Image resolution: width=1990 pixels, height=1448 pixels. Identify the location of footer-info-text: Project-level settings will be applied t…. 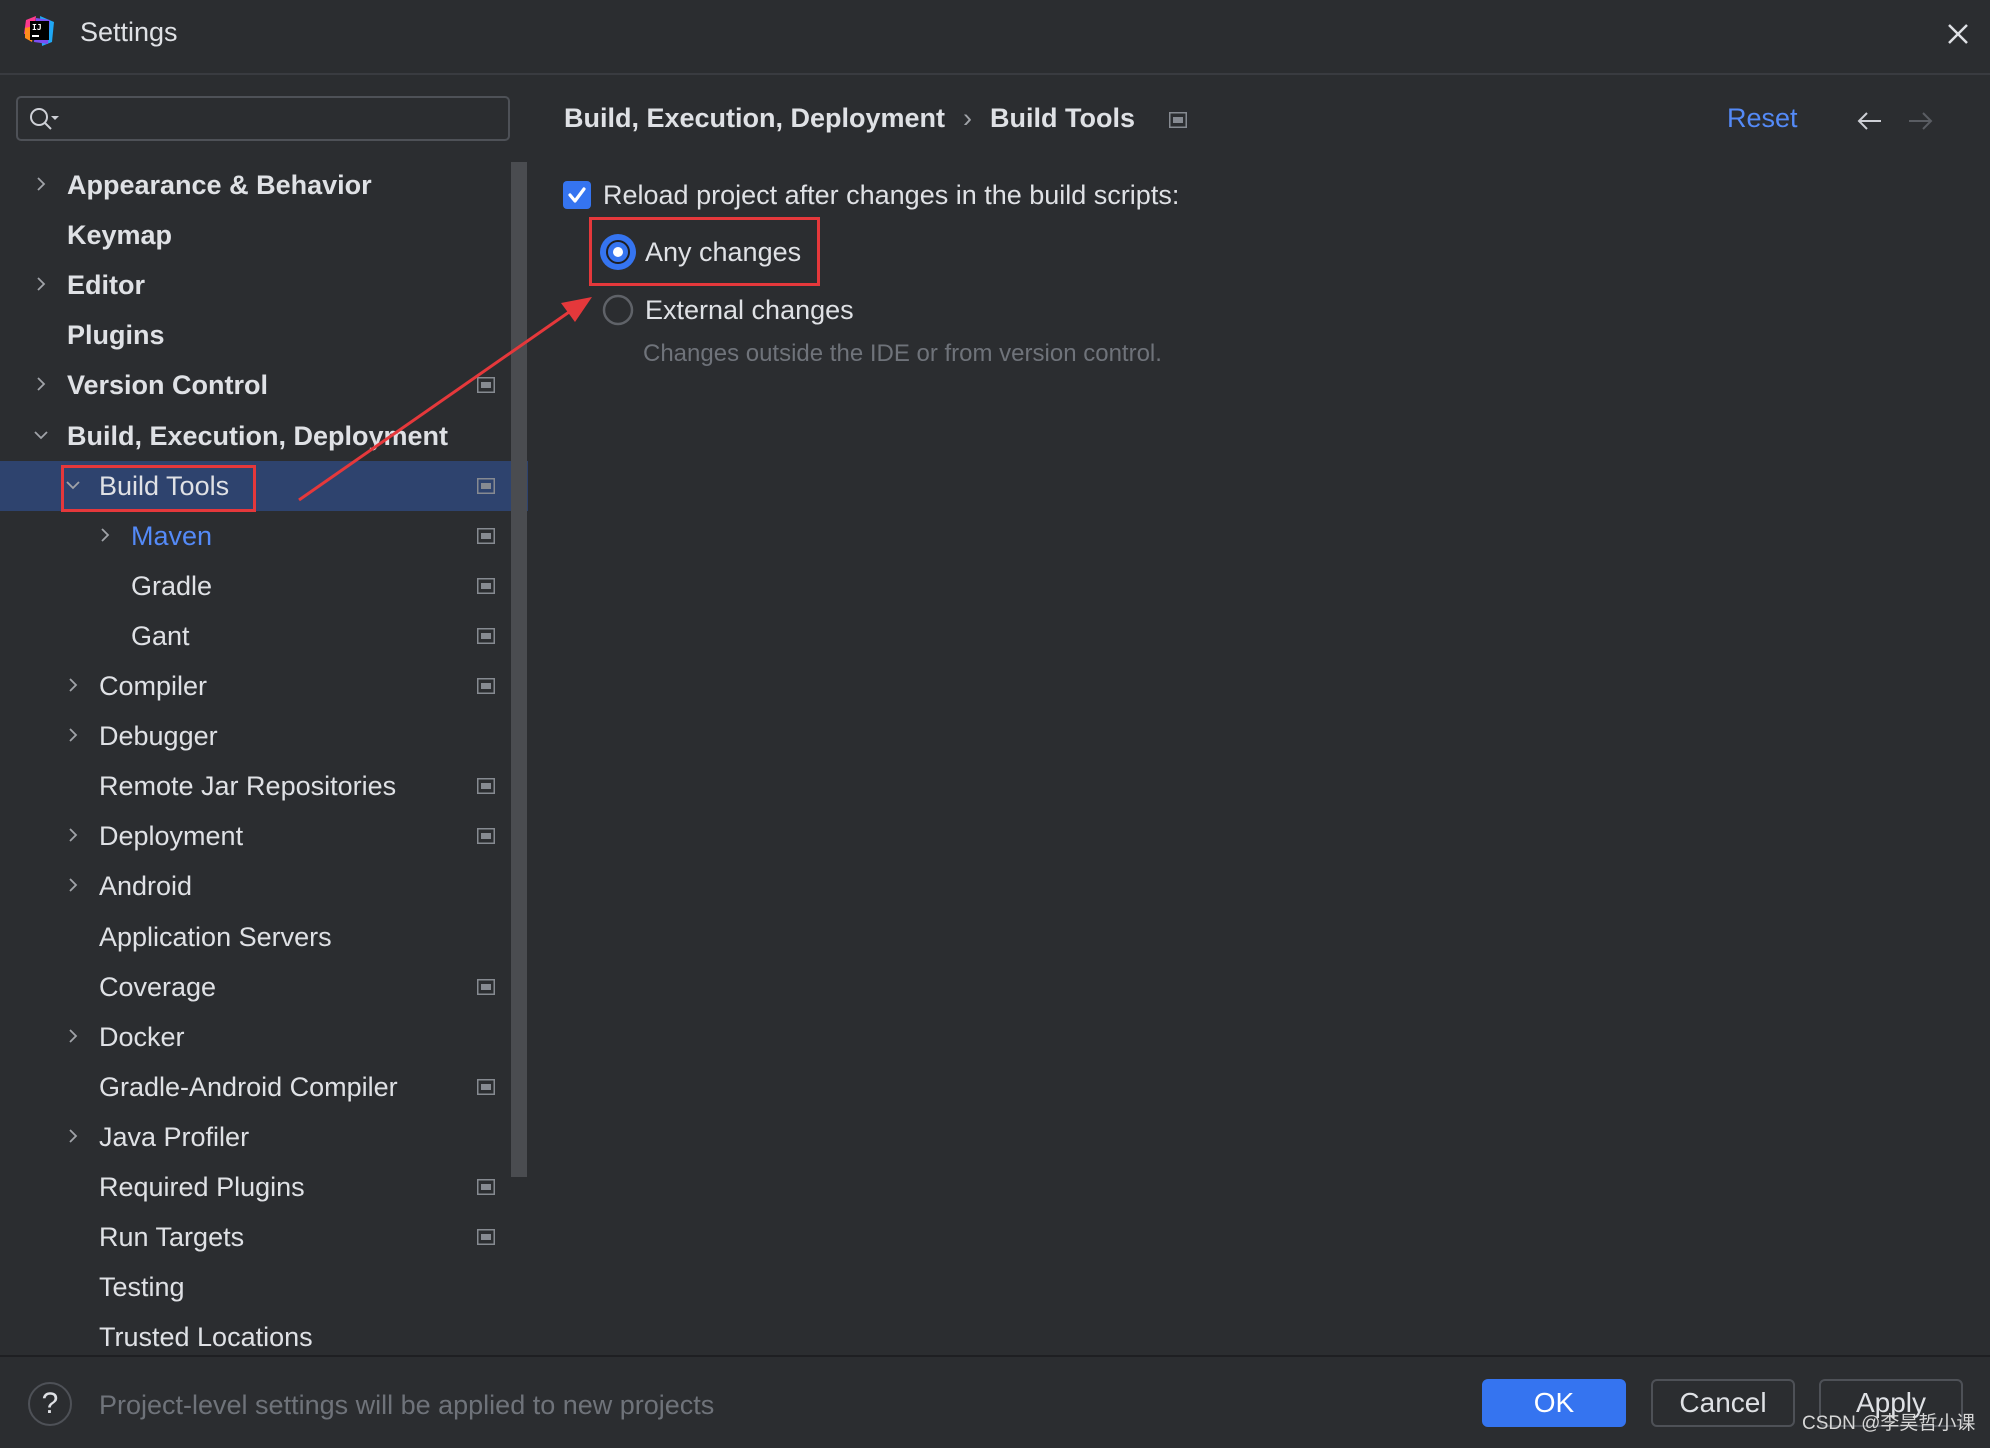
(407, 1405).